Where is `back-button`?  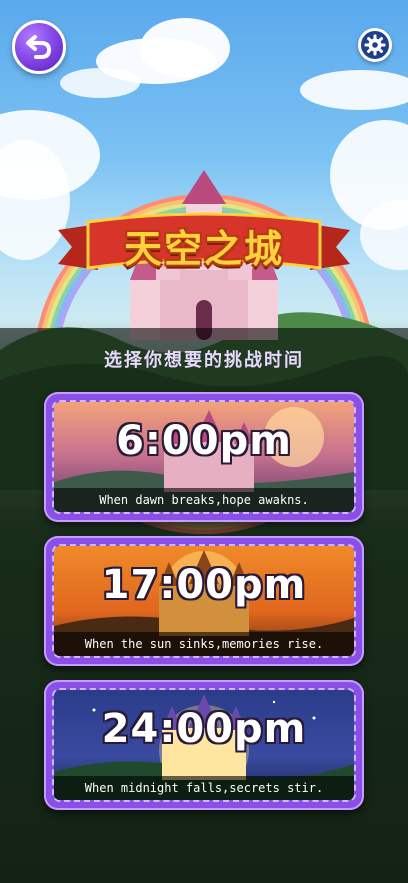
back-button is located at coordinates (39, 47).